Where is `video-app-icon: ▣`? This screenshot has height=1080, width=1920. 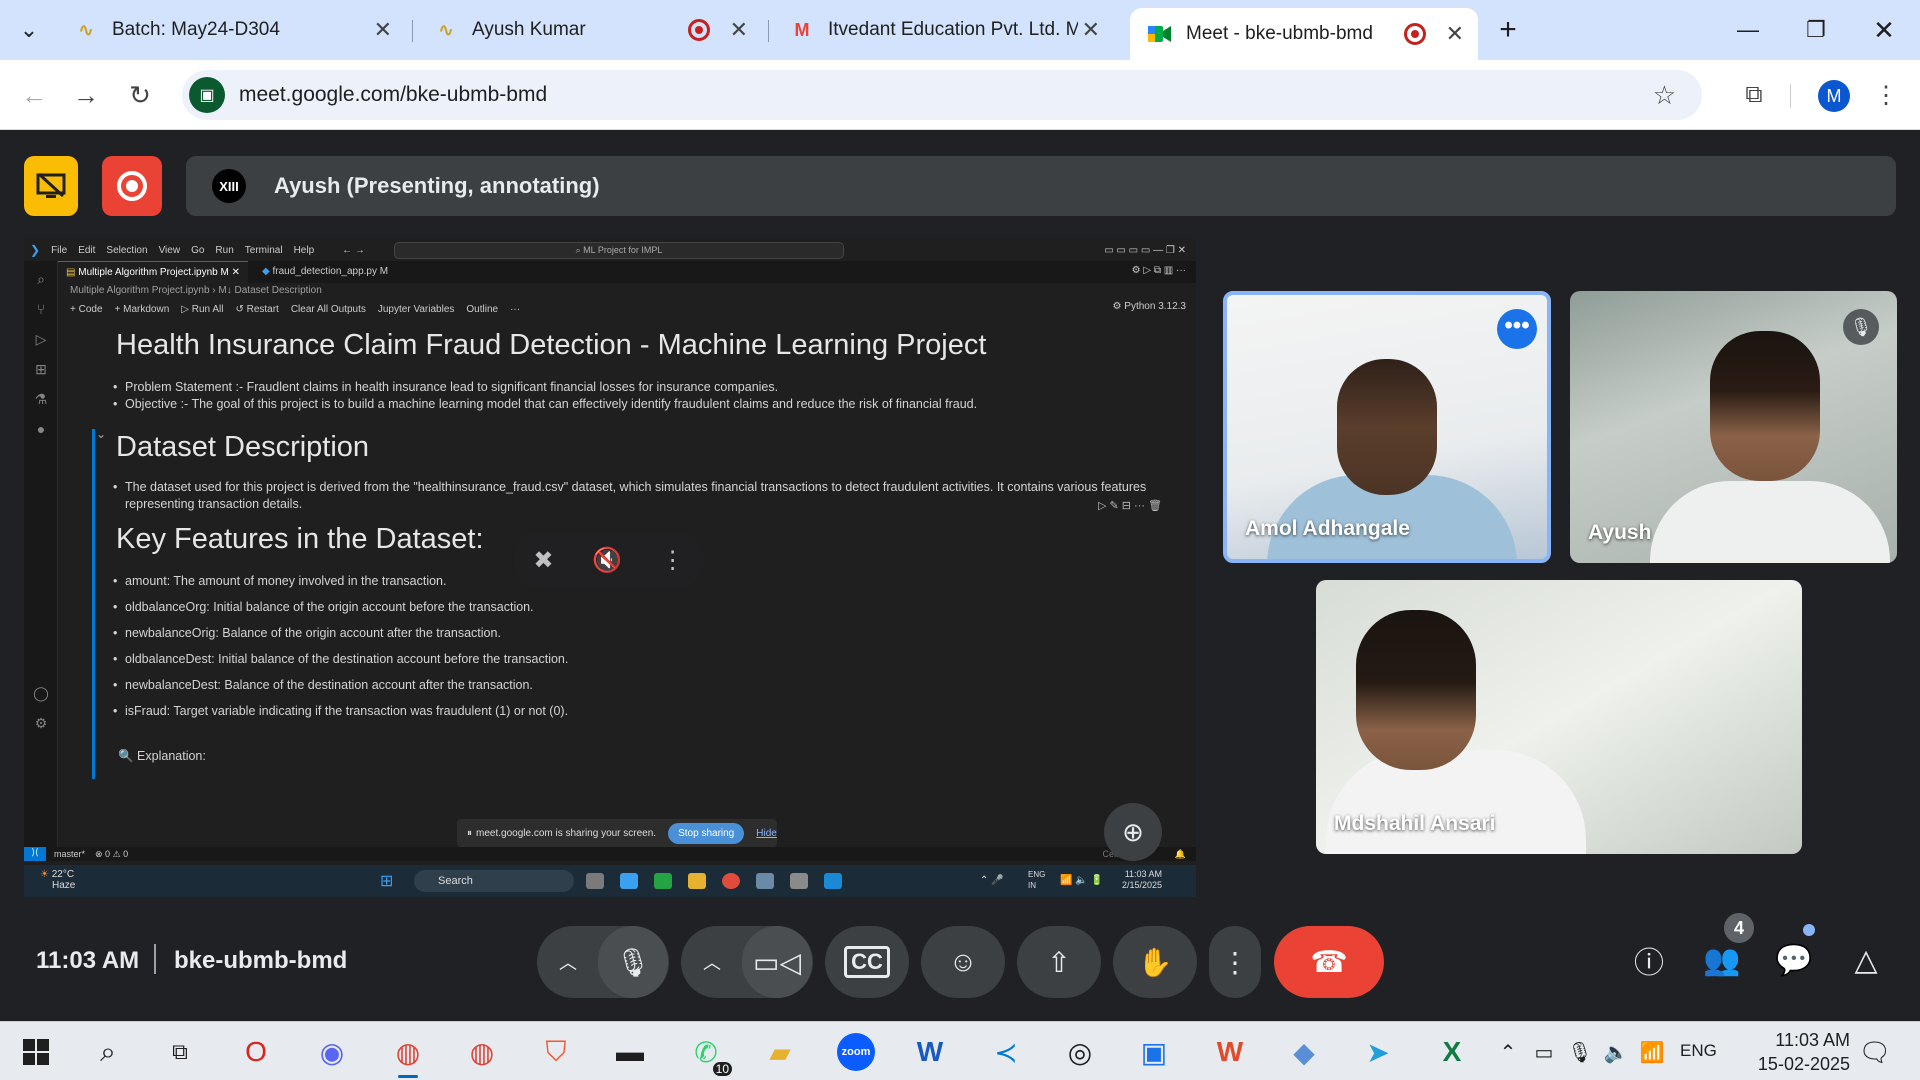
video-app-icon: ▣ is located at coordinates (1154, 1052).